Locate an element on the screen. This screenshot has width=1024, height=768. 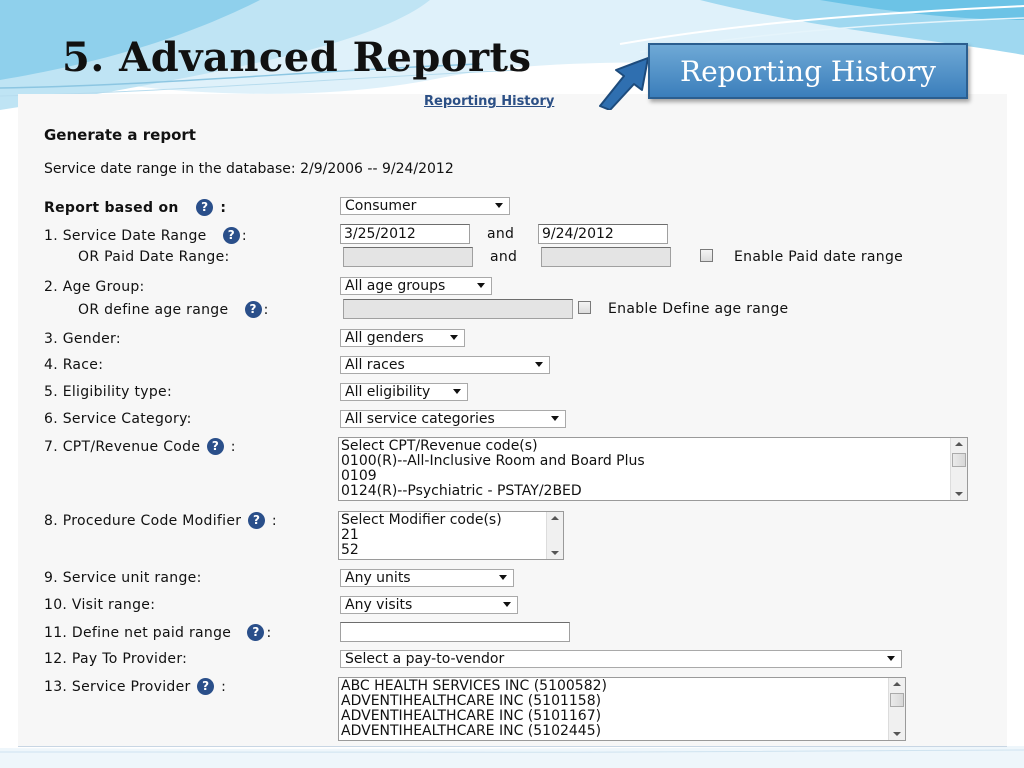
gender-value: All genders is located at coordinates (384, 338).